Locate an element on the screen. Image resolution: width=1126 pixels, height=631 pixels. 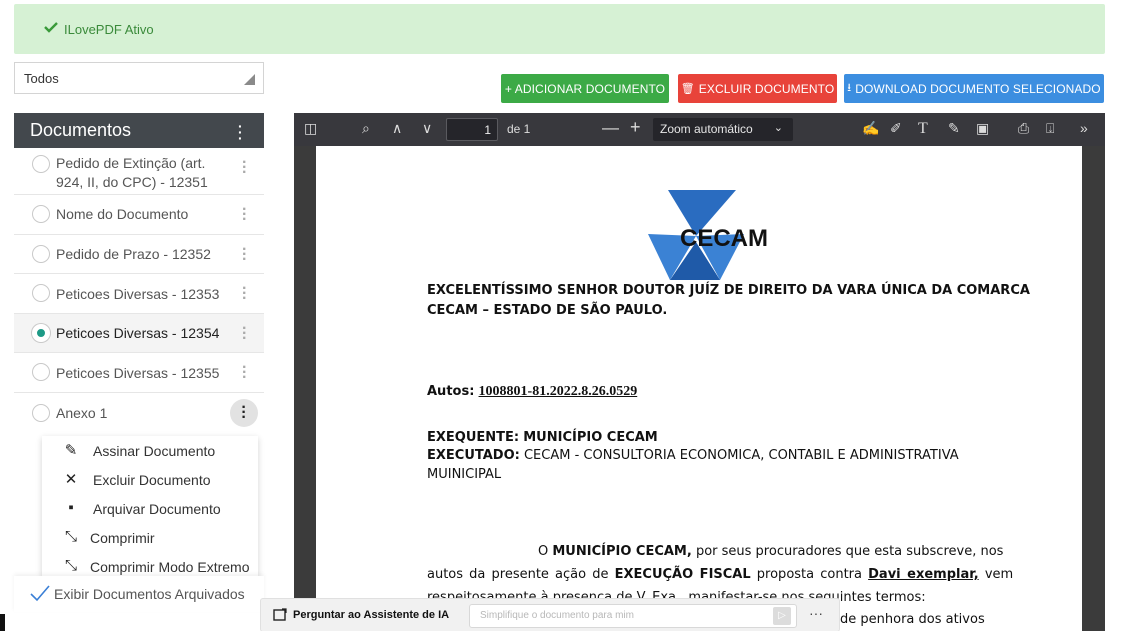
zoom-in-icon: + is located at coordinates (635, 127).